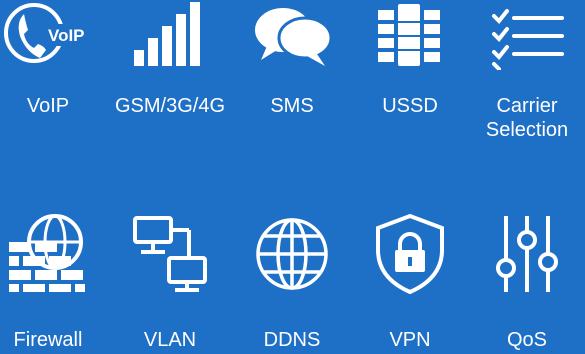 The image size is (585, 354). What do you see at coordinates (170, 40) in the screenshot?
I see `signal-bars-icon` at bounding box center [170, 40].